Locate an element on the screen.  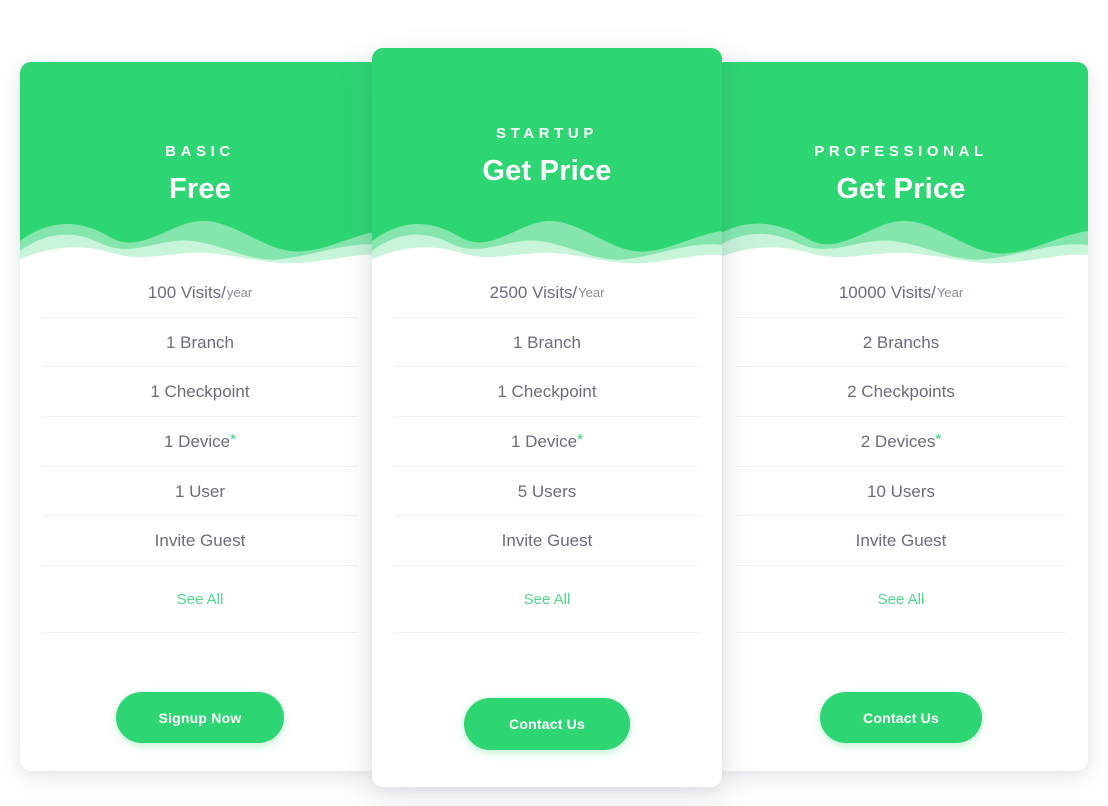
feature-text: 10 Users is located at coordinates (901, 491).